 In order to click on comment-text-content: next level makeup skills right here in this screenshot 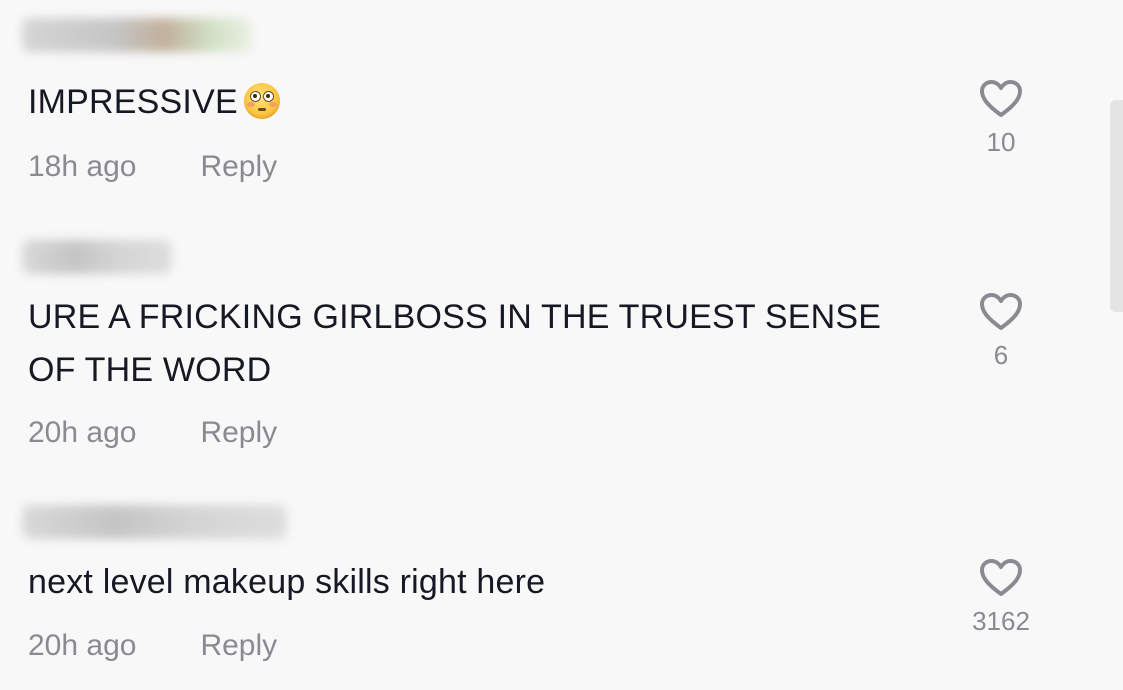, I will do `click(287, 582)`.